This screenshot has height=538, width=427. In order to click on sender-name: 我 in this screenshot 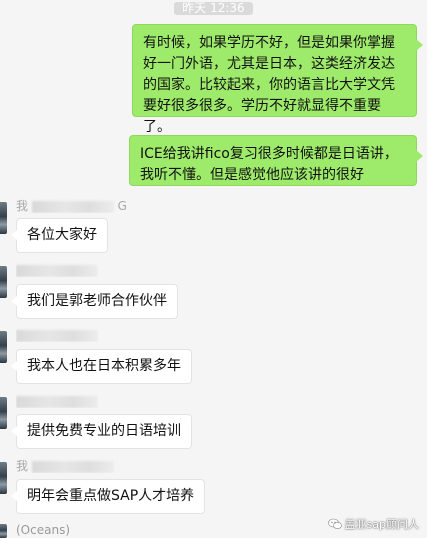, I will do `click(65, 466)`.